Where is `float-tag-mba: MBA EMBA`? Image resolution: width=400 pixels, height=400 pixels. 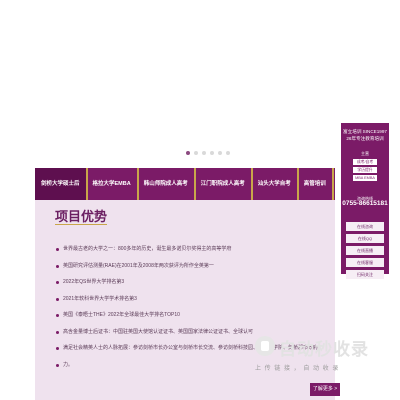 float-tag-mba: MBA EMBA is located at coordinates (365, 178).